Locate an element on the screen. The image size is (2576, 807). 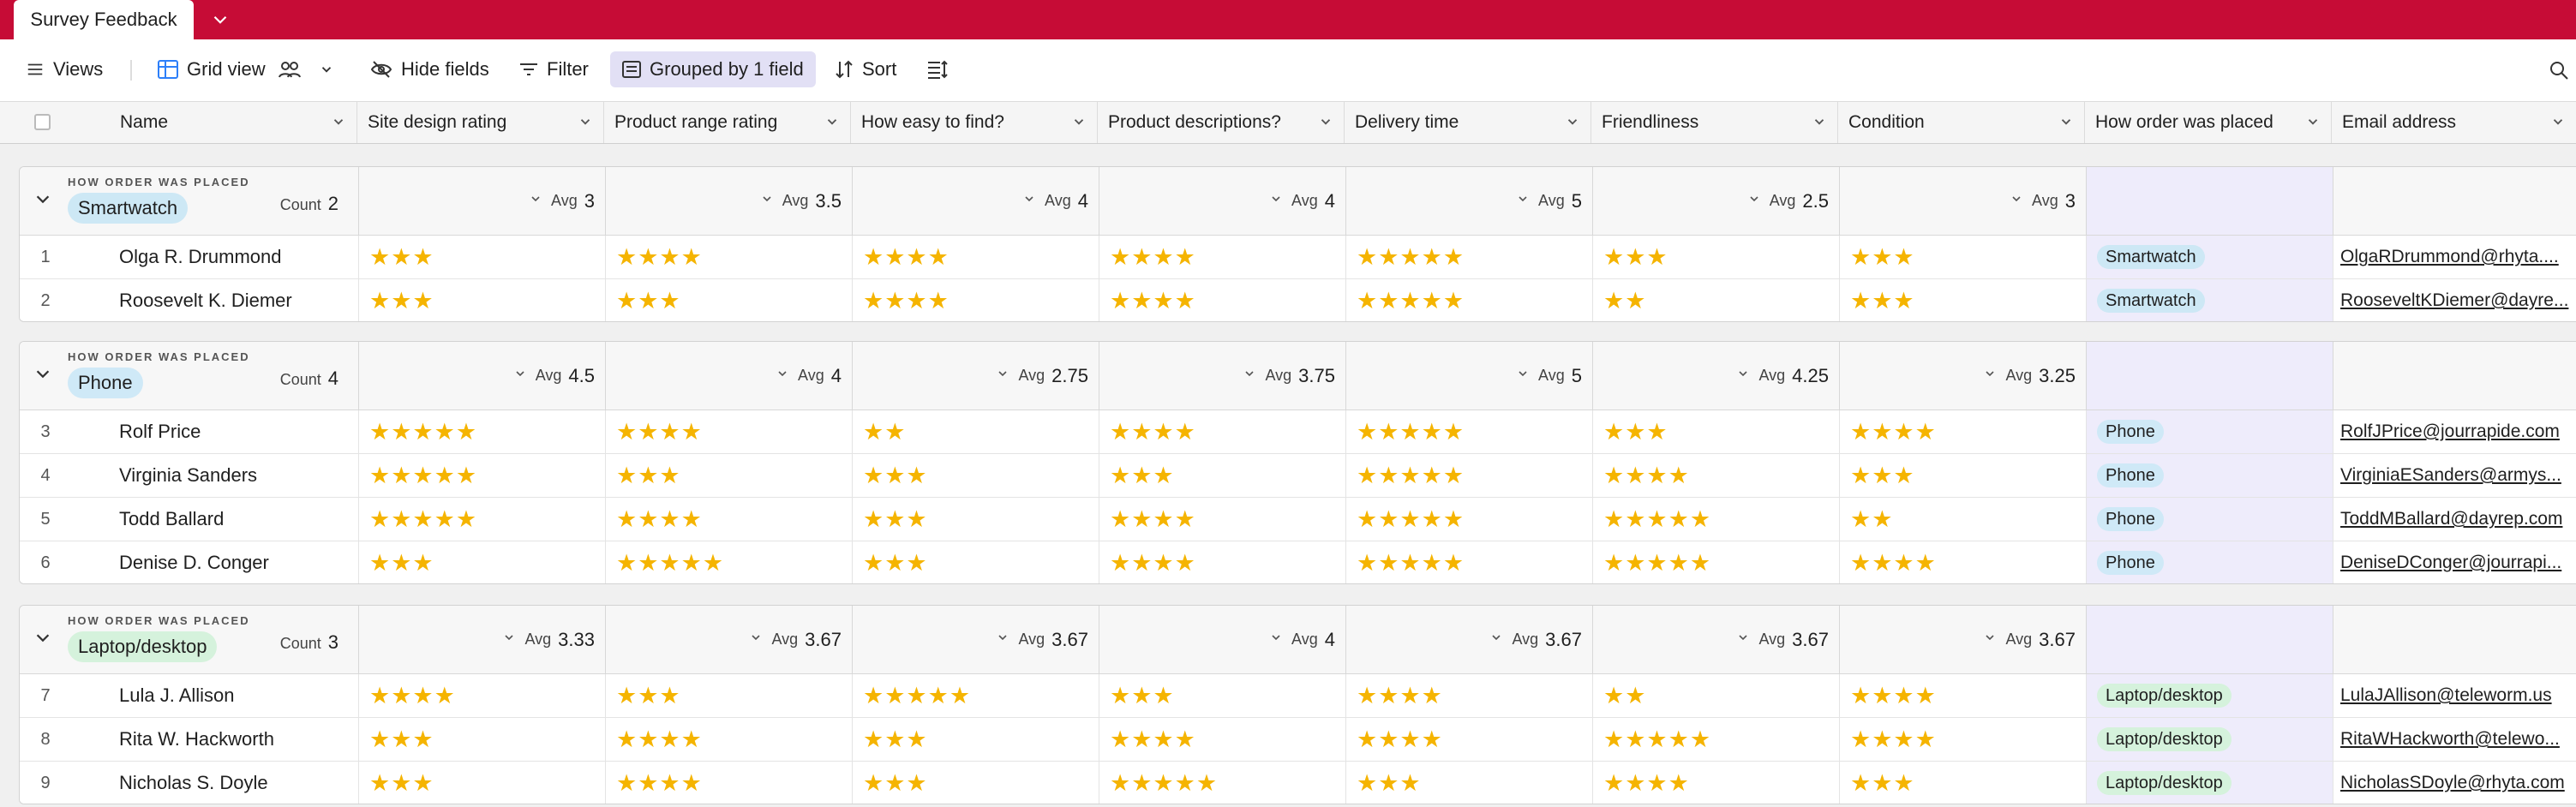
filter-button: Filter is located at coordinates (554, 69).